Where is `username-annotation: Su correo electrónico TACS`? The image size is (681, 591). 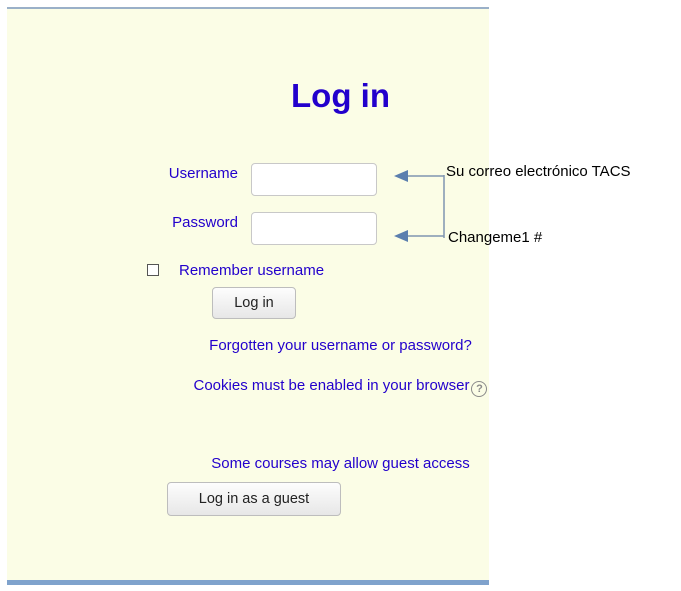
username-annotation: Su correo electrónico TACS is located at coordinates (538, 171).